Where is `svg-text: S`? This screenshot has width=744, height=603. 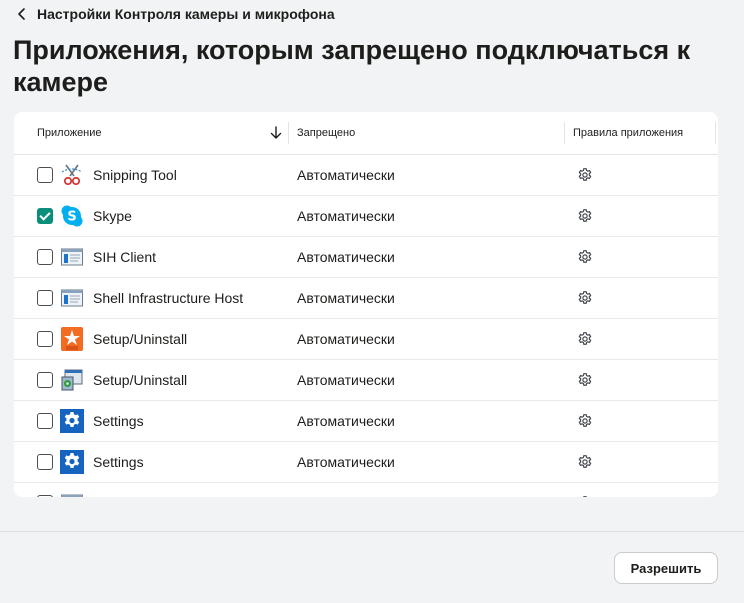 svg-text: S is located at coordinates (71, 217).